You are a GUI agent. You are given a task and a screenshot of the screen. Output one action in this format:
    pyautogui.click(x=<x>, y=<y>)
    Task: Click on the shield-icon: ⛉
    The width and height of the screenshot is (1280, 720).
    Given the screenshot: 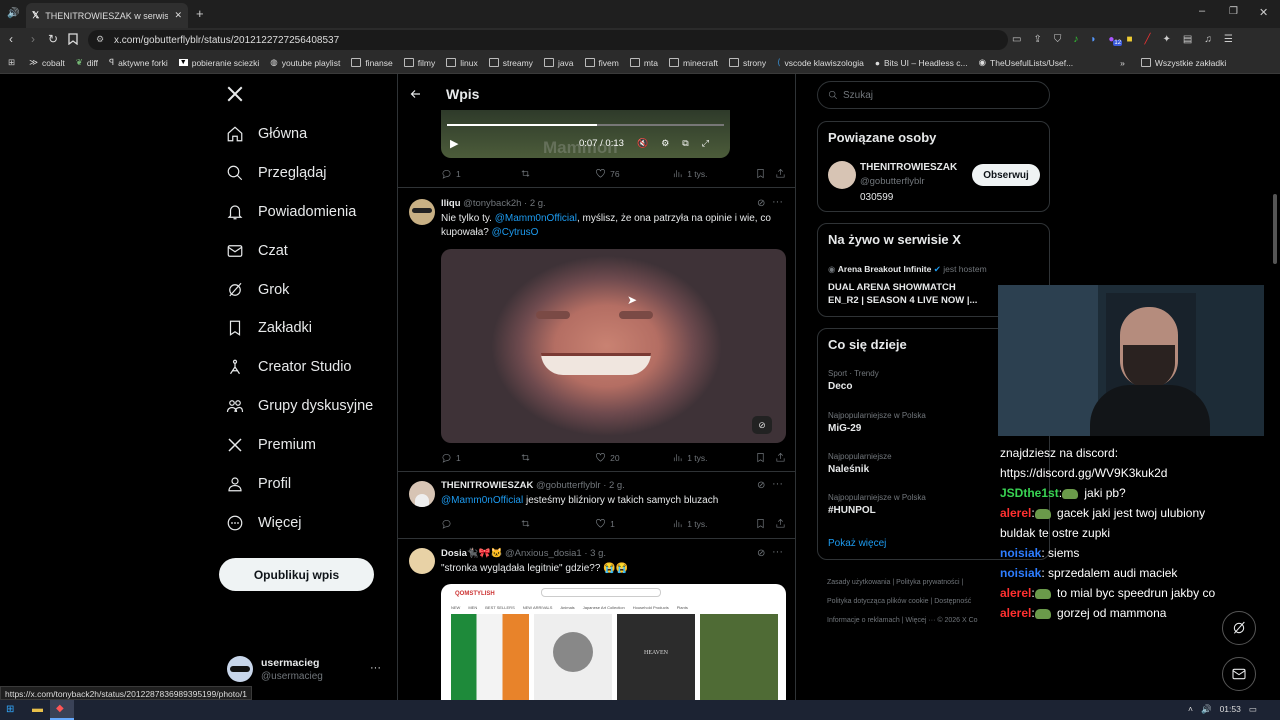 What is the action you would take?
    pyautogui.click(x=1058, y=39)
    